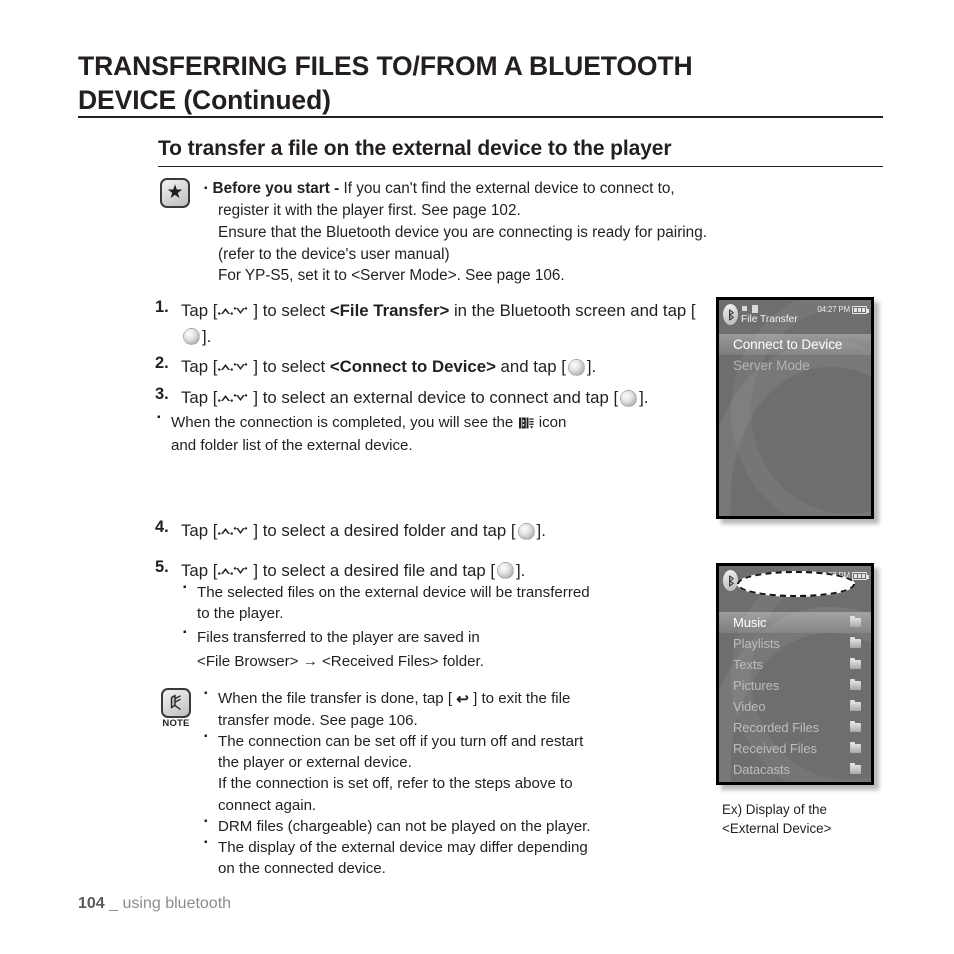 This screenshot has height=954, width=954. I want to click on folder-row: Pictures, so click(795, 685).